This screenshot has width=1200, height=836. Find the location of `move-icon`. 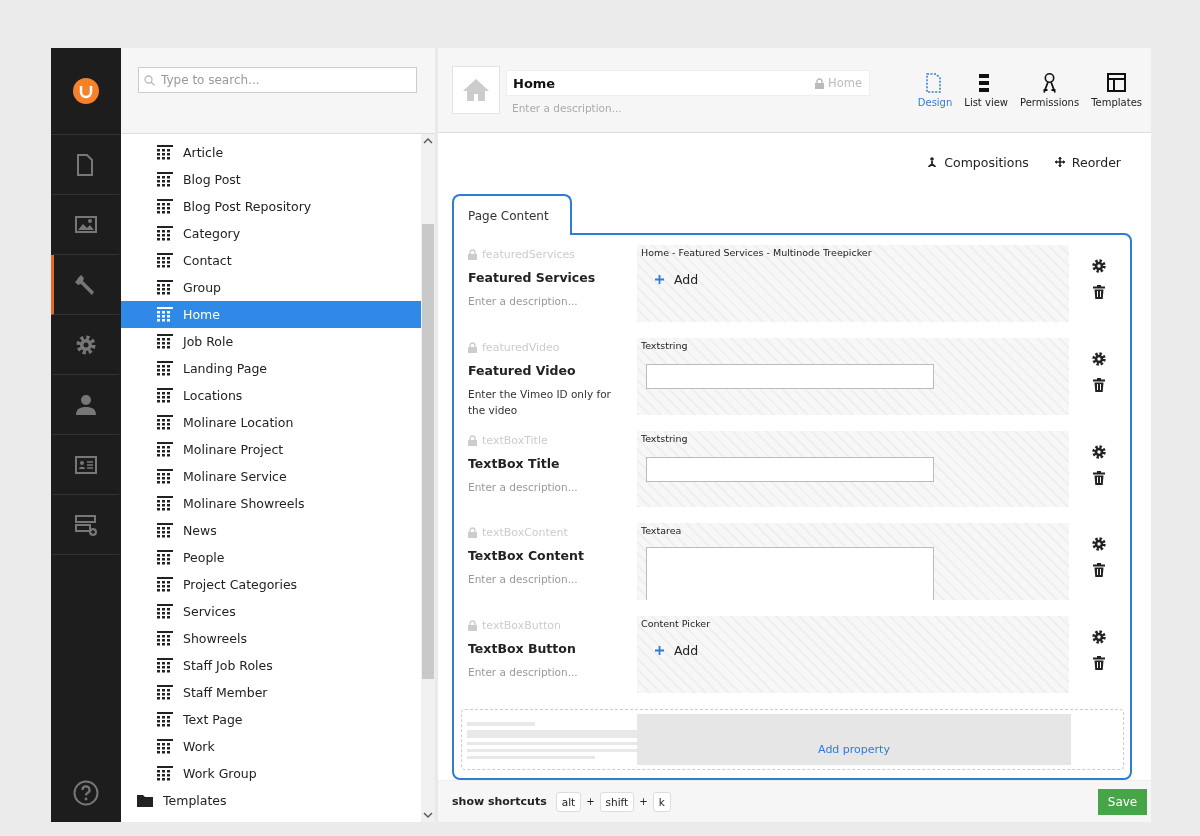

move-icon is located at coordinates (1059, 162).